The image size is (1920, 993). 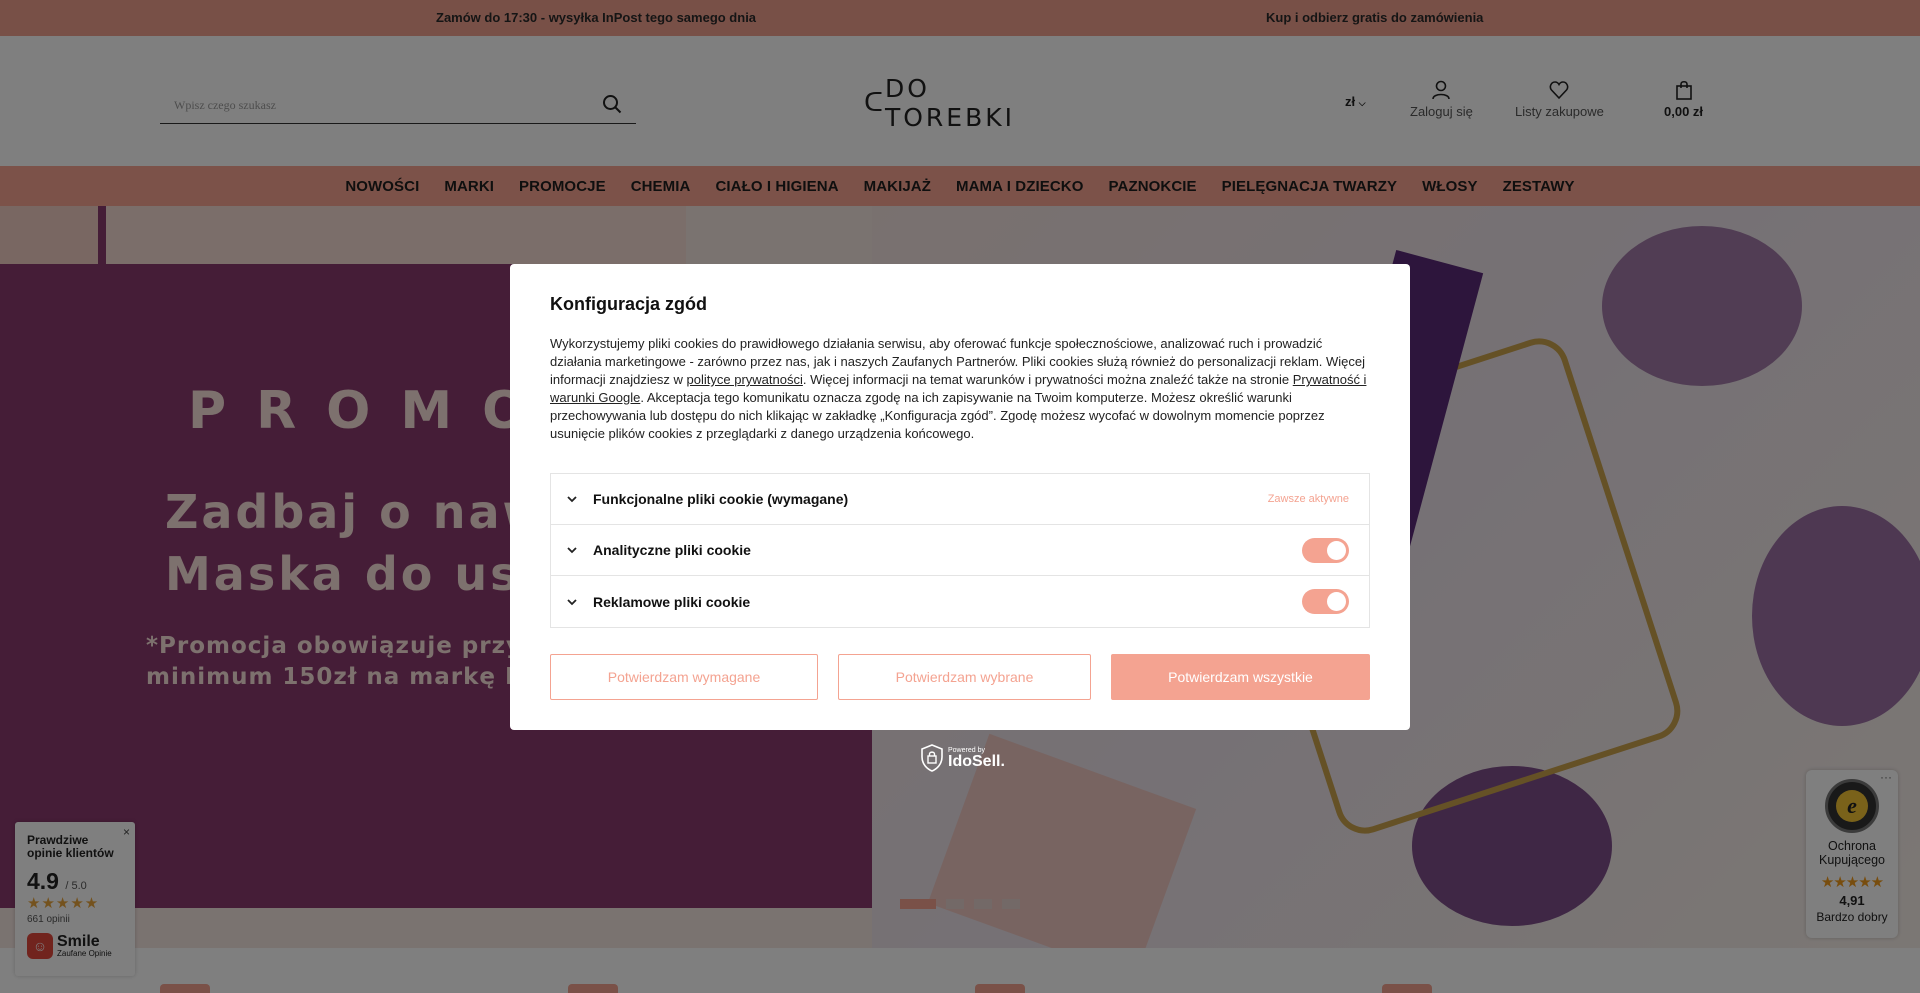 What do you see at coordinates (1308, 499) in the screenshot?
I see `always-active-label: Zawsze aktywne` at bounding box center [1308, 499].